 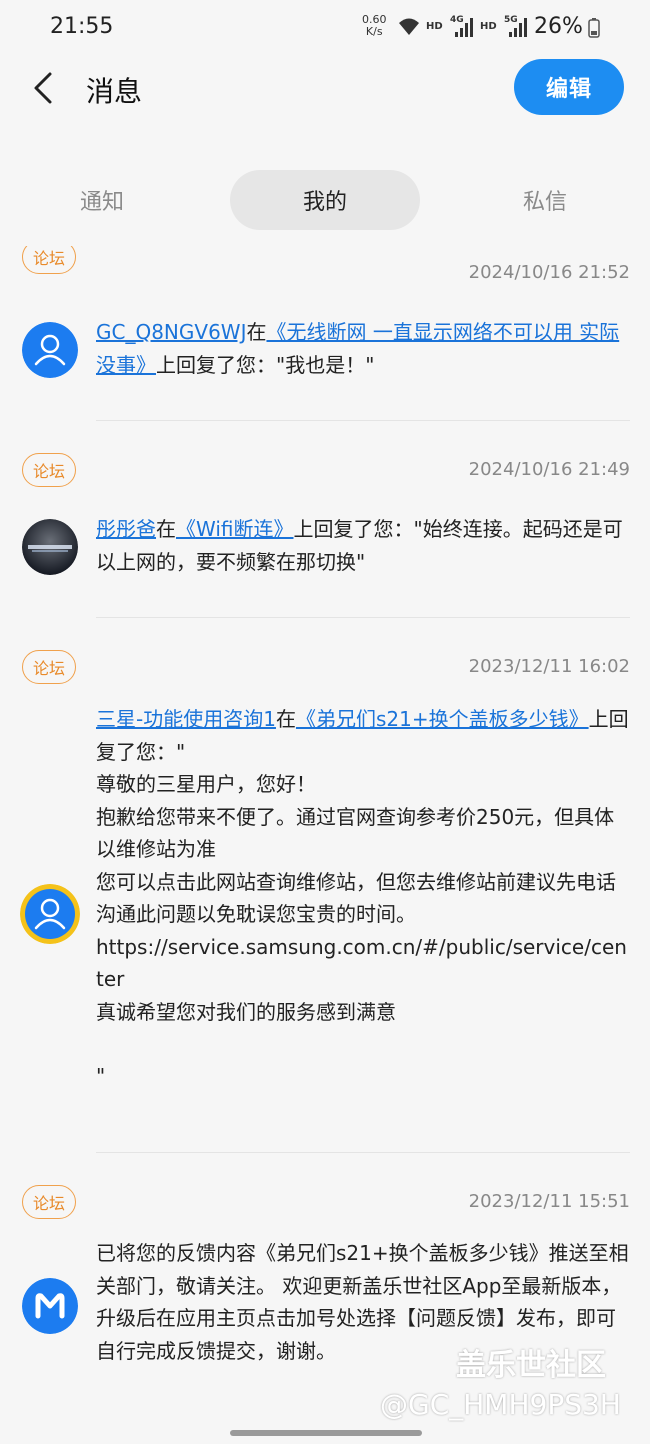 I want to click on topic-link: 《Wifi断连》, so click(x=235, y=529).